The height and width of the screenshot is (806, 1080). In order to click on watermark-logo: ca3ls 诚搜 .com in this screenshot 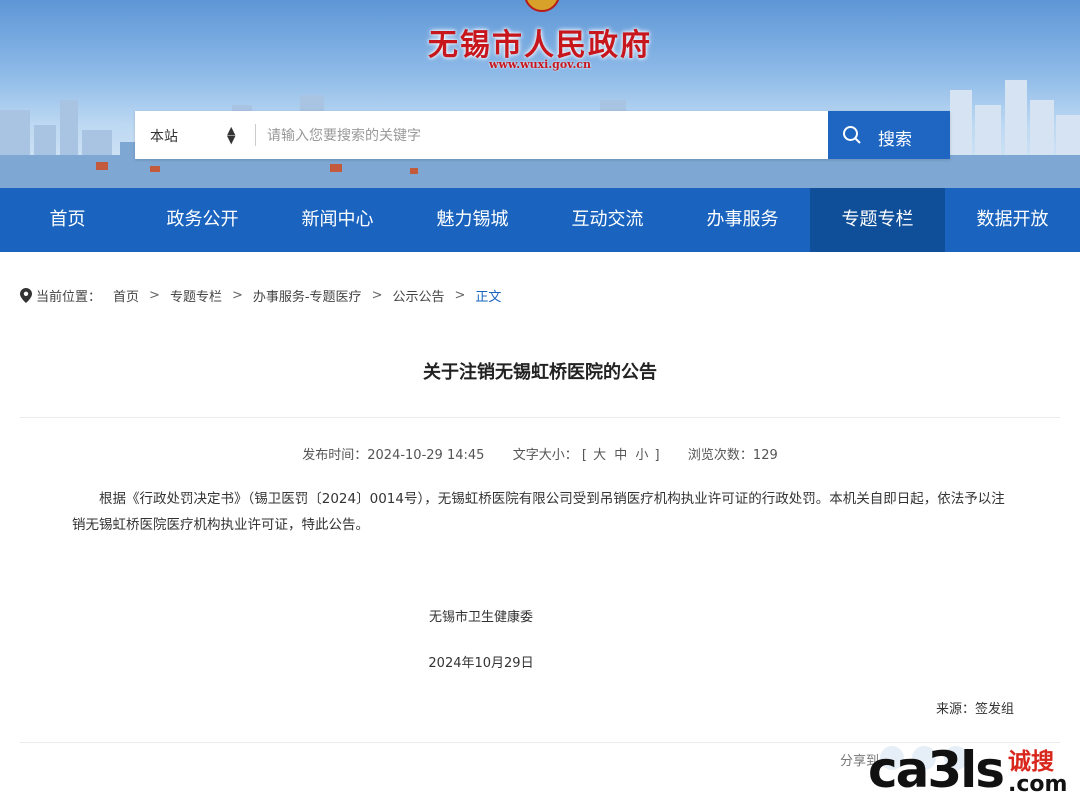, I will do `click(973, 771)`.